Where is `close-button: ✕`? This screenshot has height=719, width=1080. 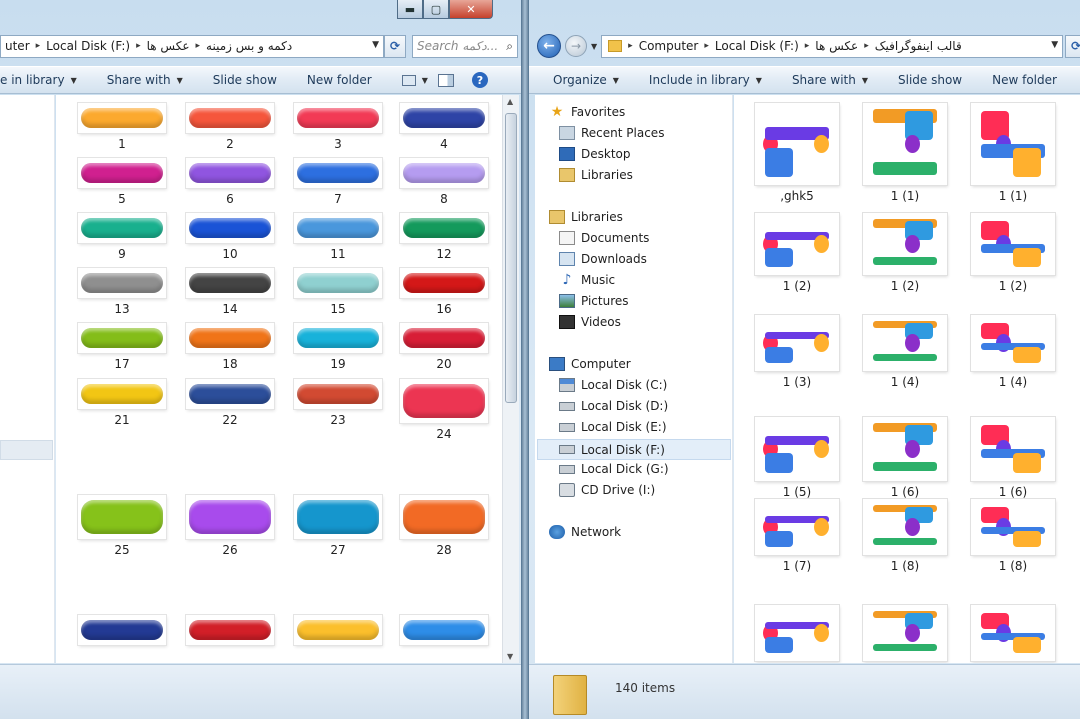
close-button: ✕ is located at coordinates (471, 9).